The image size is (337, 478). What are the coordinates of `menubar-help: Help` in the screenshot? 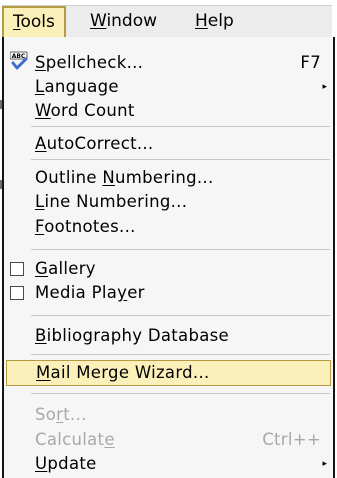 It's located at (214, 21).